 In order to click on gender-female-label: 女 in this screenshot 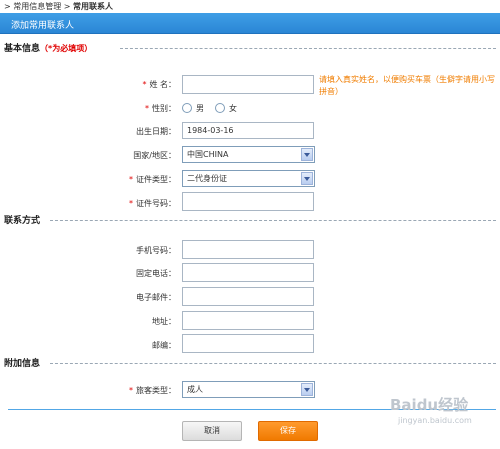, I will do `click(233, 108)`.